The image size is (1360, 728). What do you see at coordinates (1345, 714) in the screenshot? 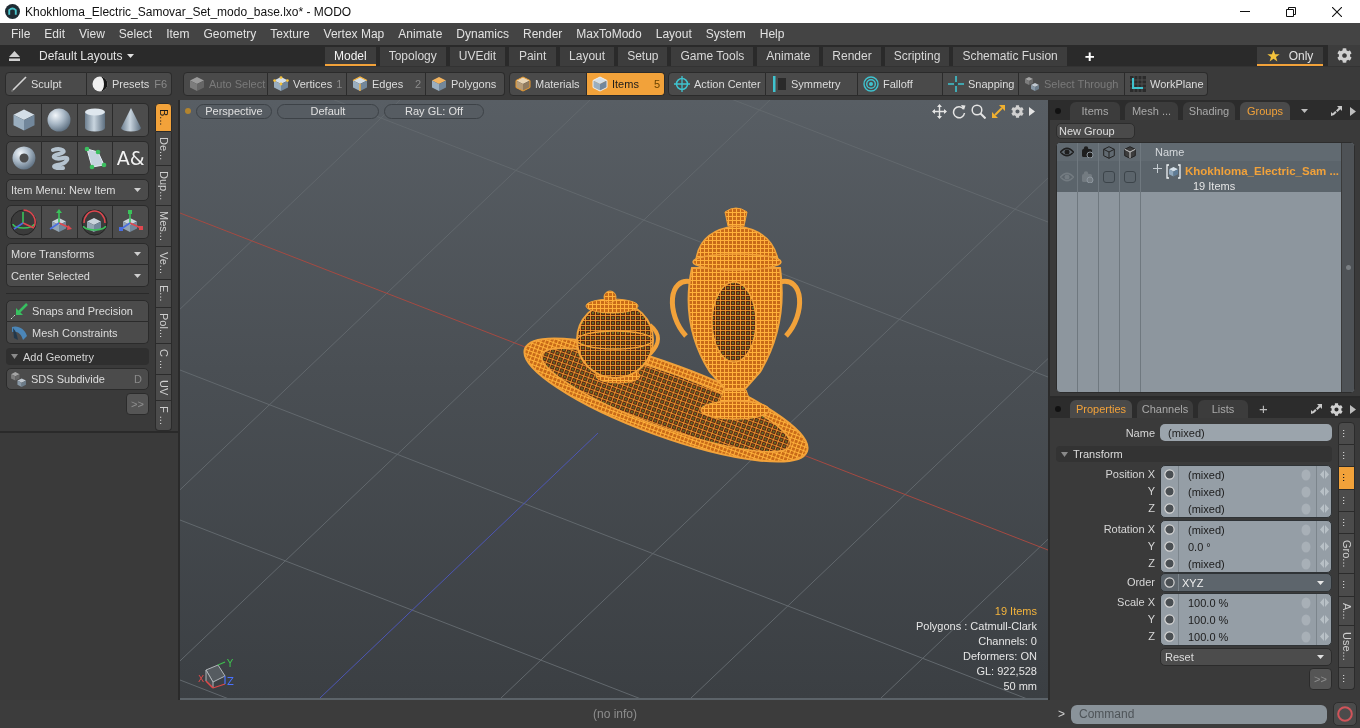
I see `record-button` at bounding box center [1345, 714].